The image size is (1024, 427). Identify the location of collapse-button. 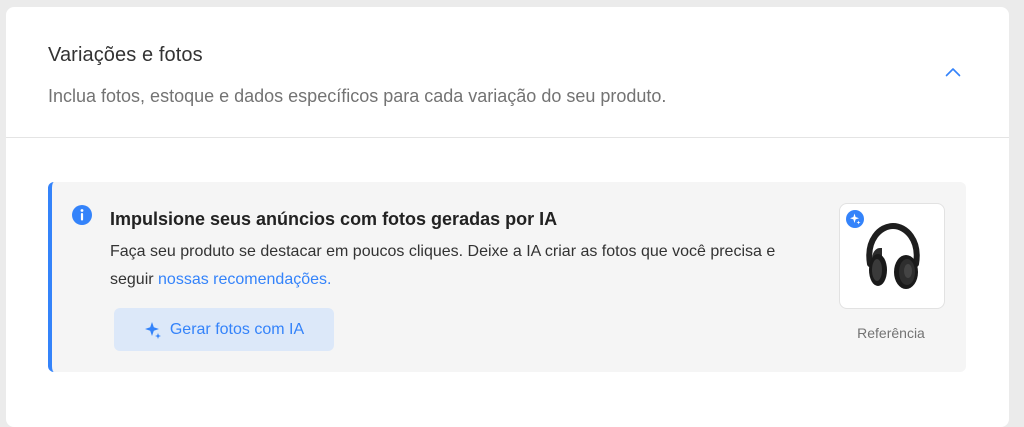
(953, 72).